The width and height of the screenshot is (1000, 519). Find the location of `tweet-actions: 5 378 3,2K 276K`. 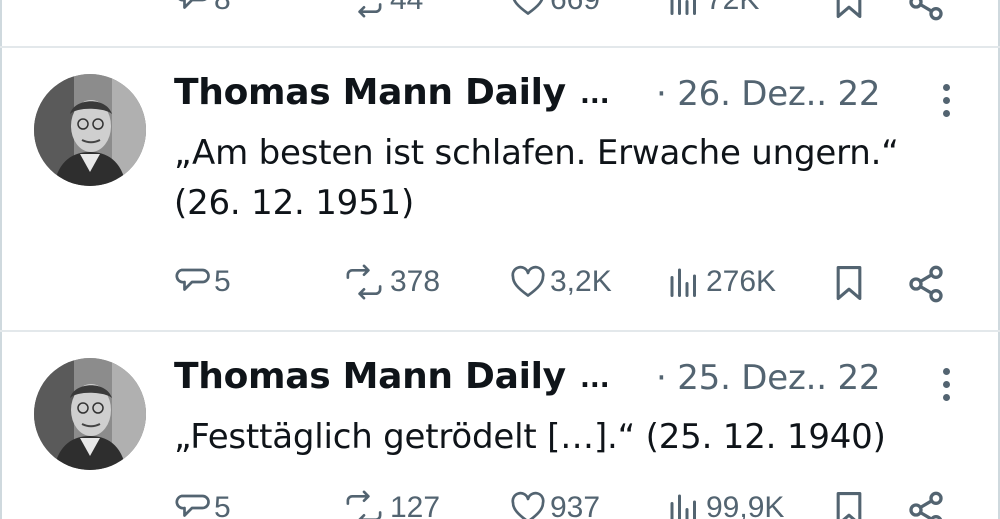

tweet-actions: 5 378 3,2K 276K is located at coordinates (500, 282).